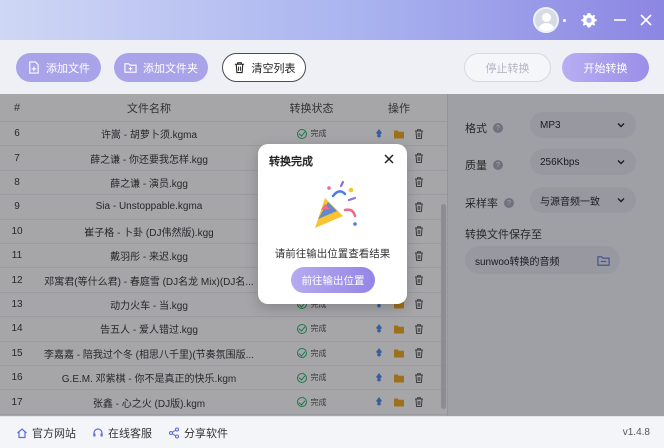  I want to click on user-avatar, so click(546, 20).